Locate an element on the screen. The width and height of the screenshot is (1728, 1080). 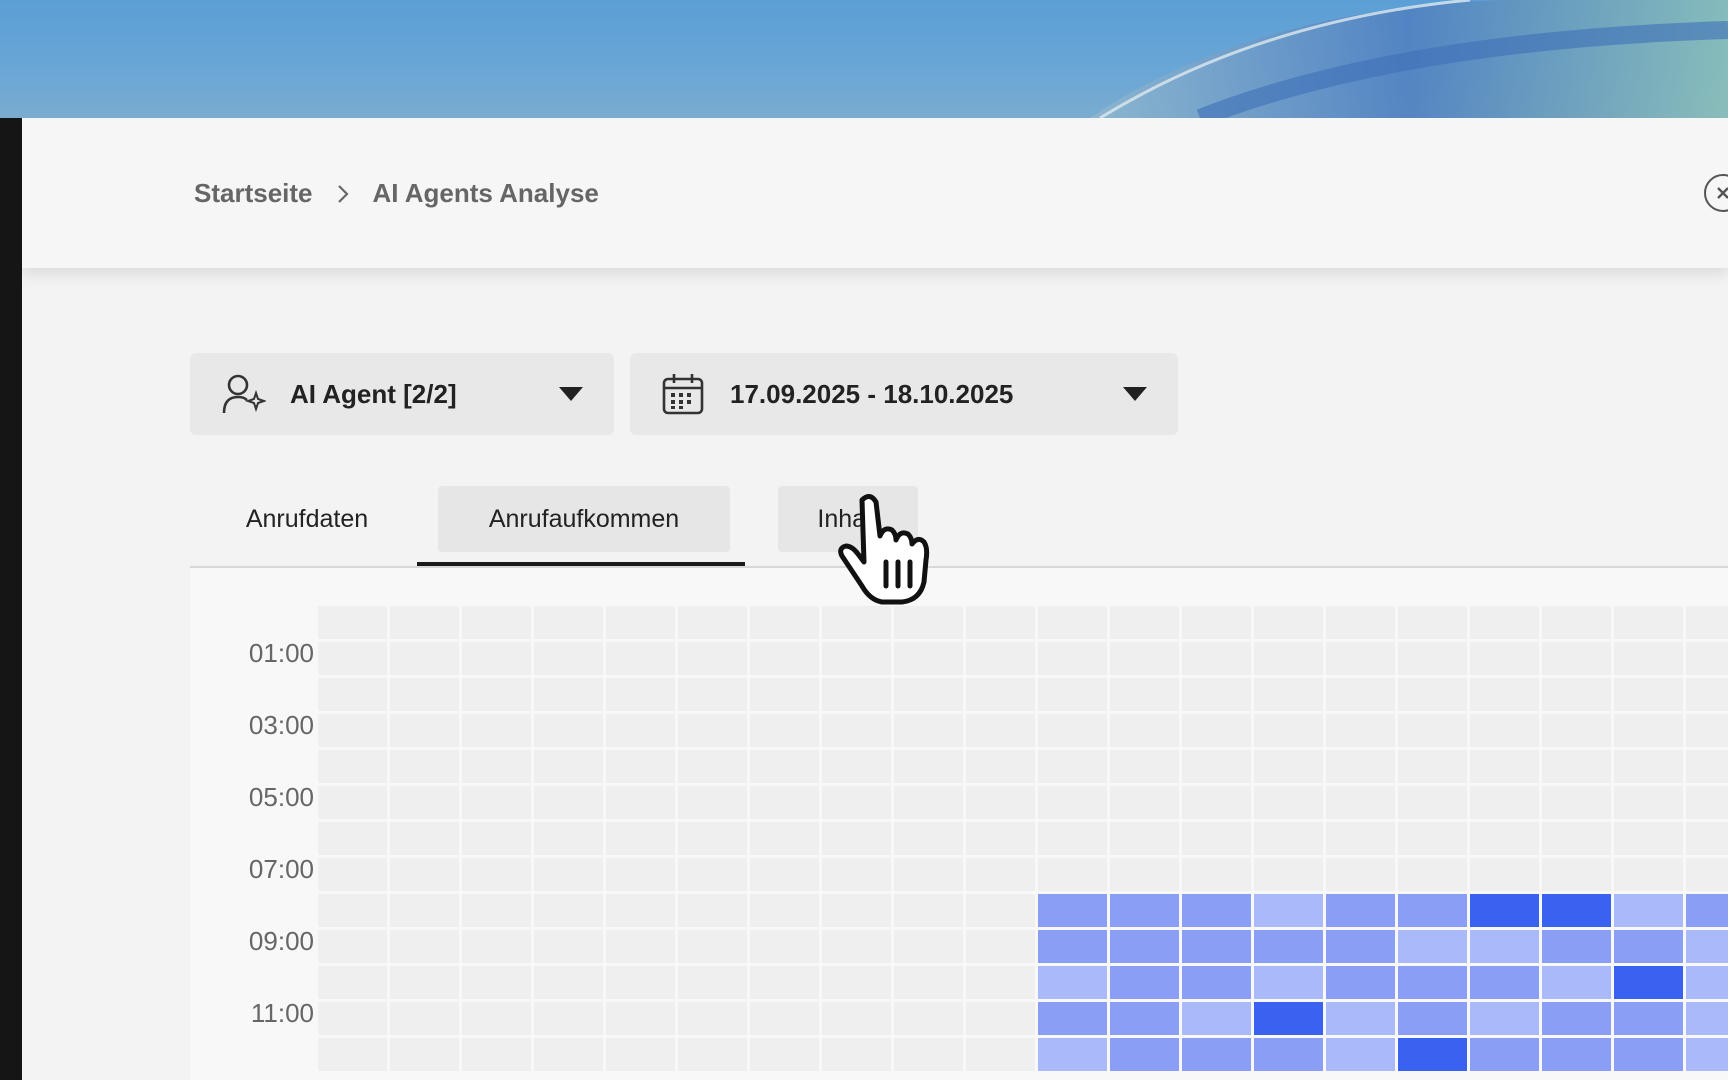
agent-filter-dropdown: AI Agent [2/2] is located at coordinates (402, 394).